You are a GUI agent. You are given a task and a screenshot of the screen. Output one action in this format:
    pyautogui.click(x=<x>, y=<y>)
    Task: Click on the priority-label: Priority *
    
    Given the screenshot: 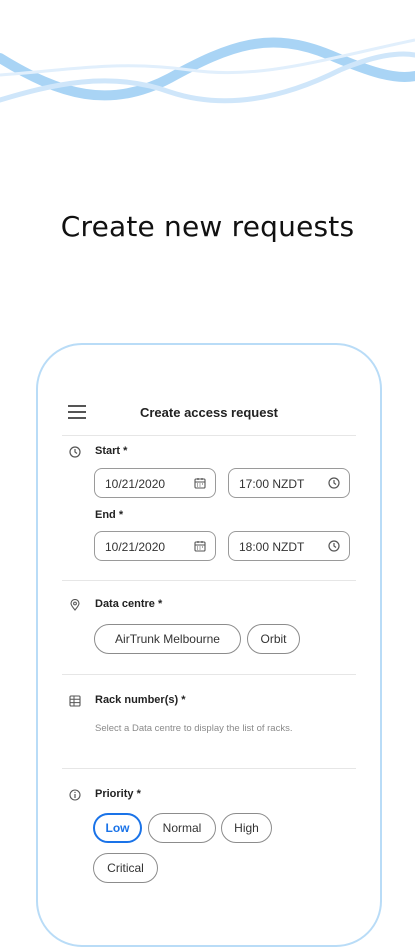 What is the action you would take?
    pyautogui.click(x=118, y=794)
    